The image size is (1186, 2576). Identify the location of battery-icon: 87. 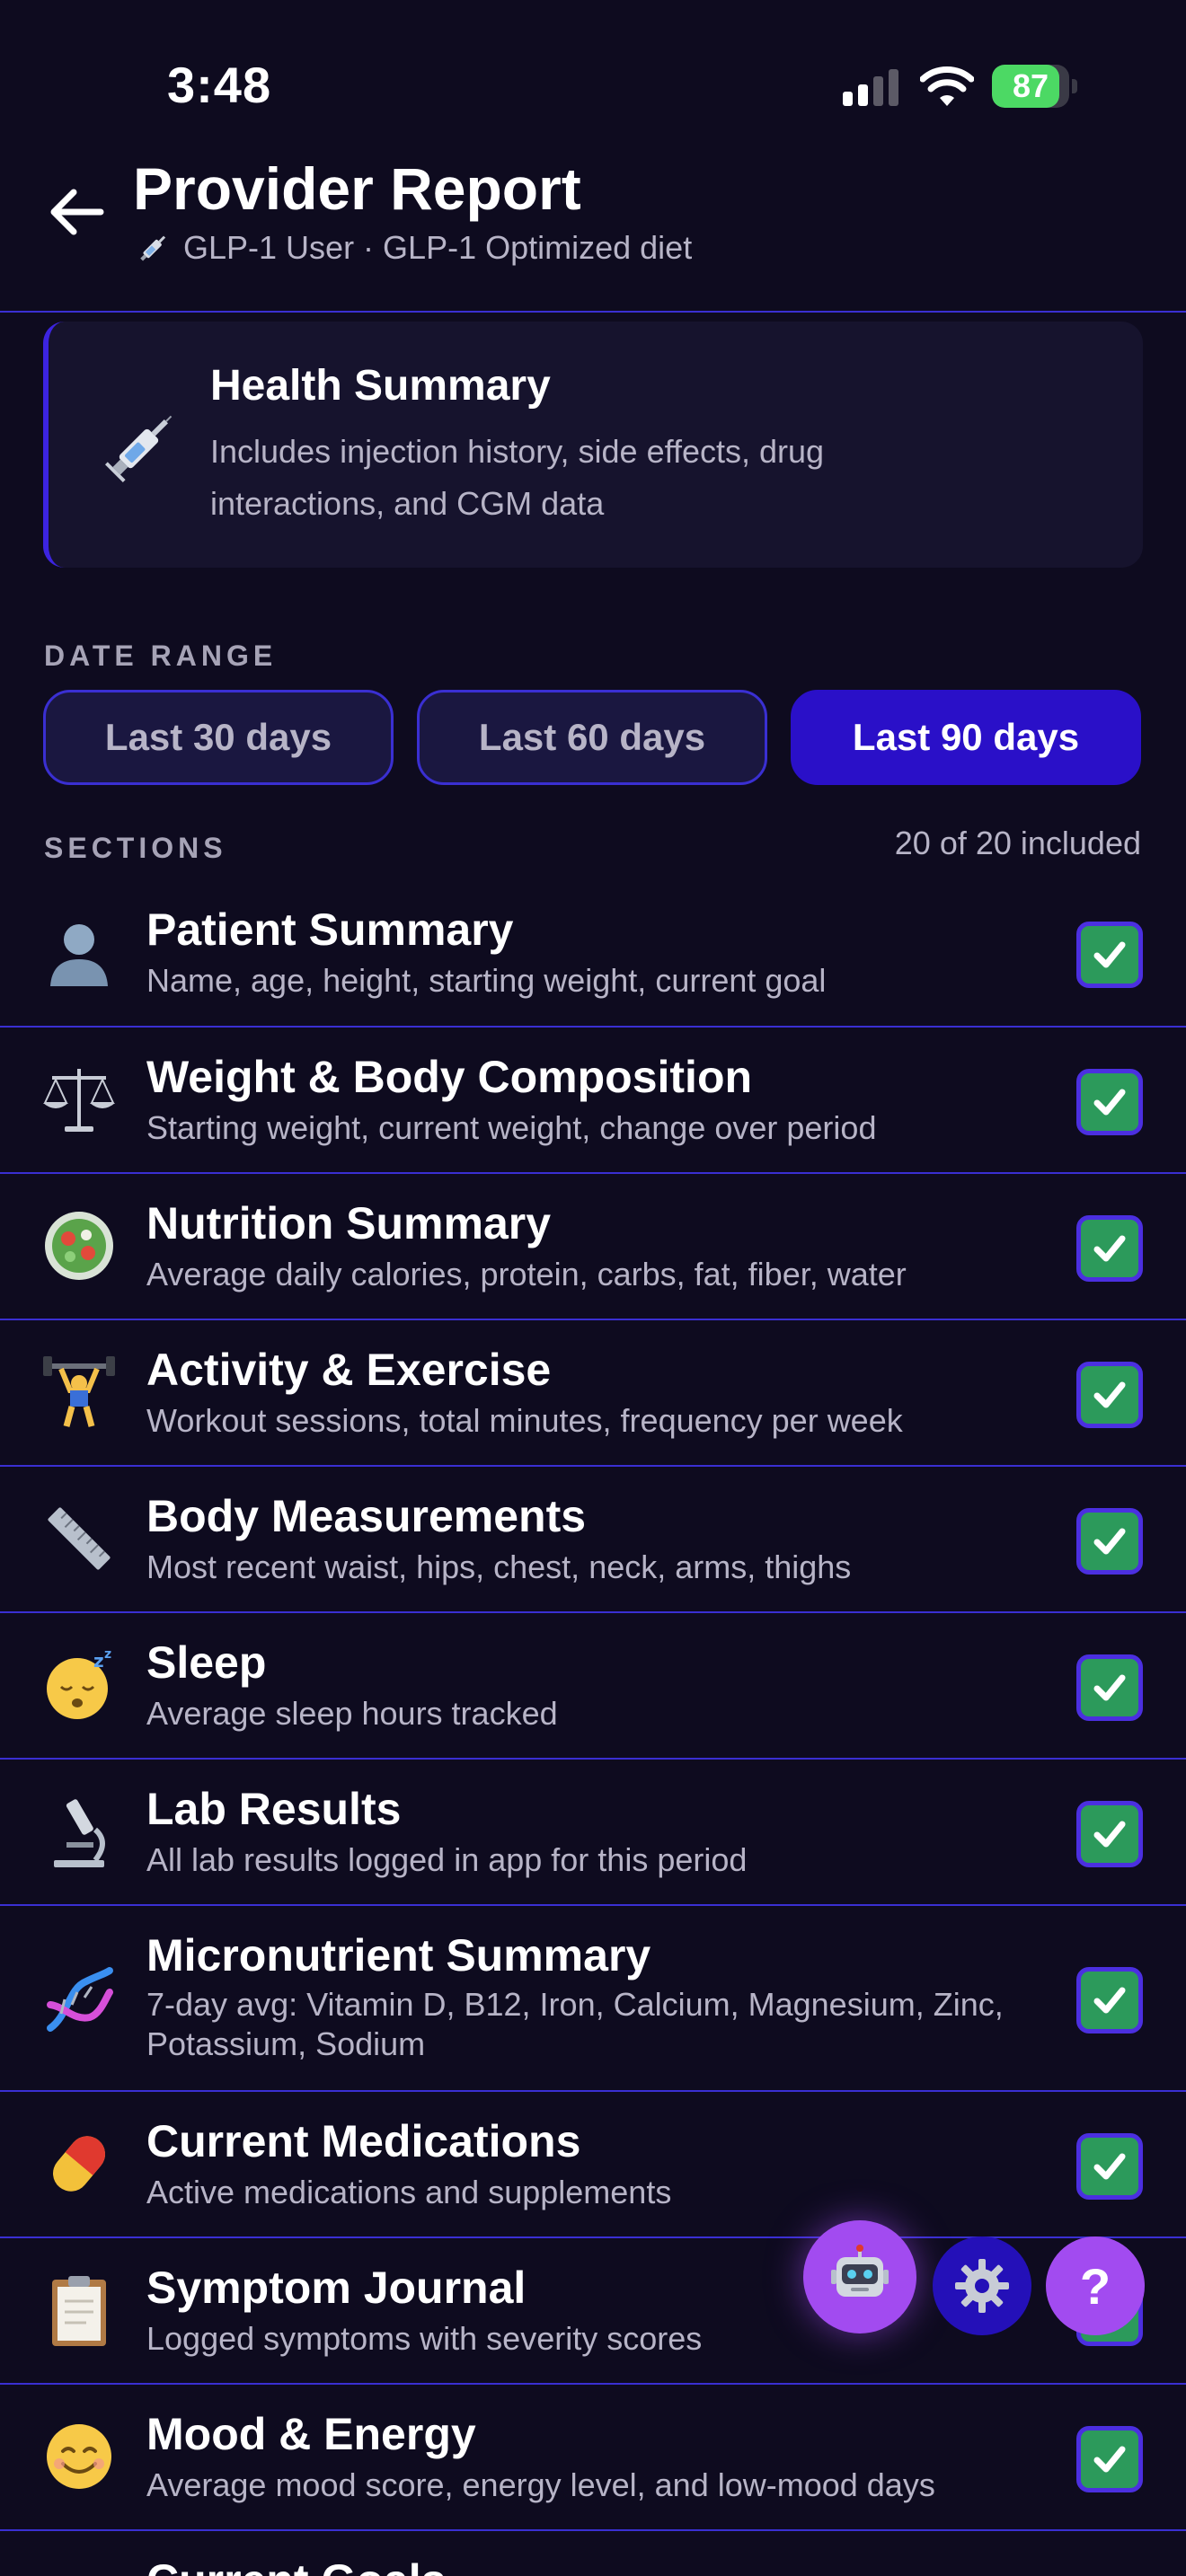
(1035, 86).